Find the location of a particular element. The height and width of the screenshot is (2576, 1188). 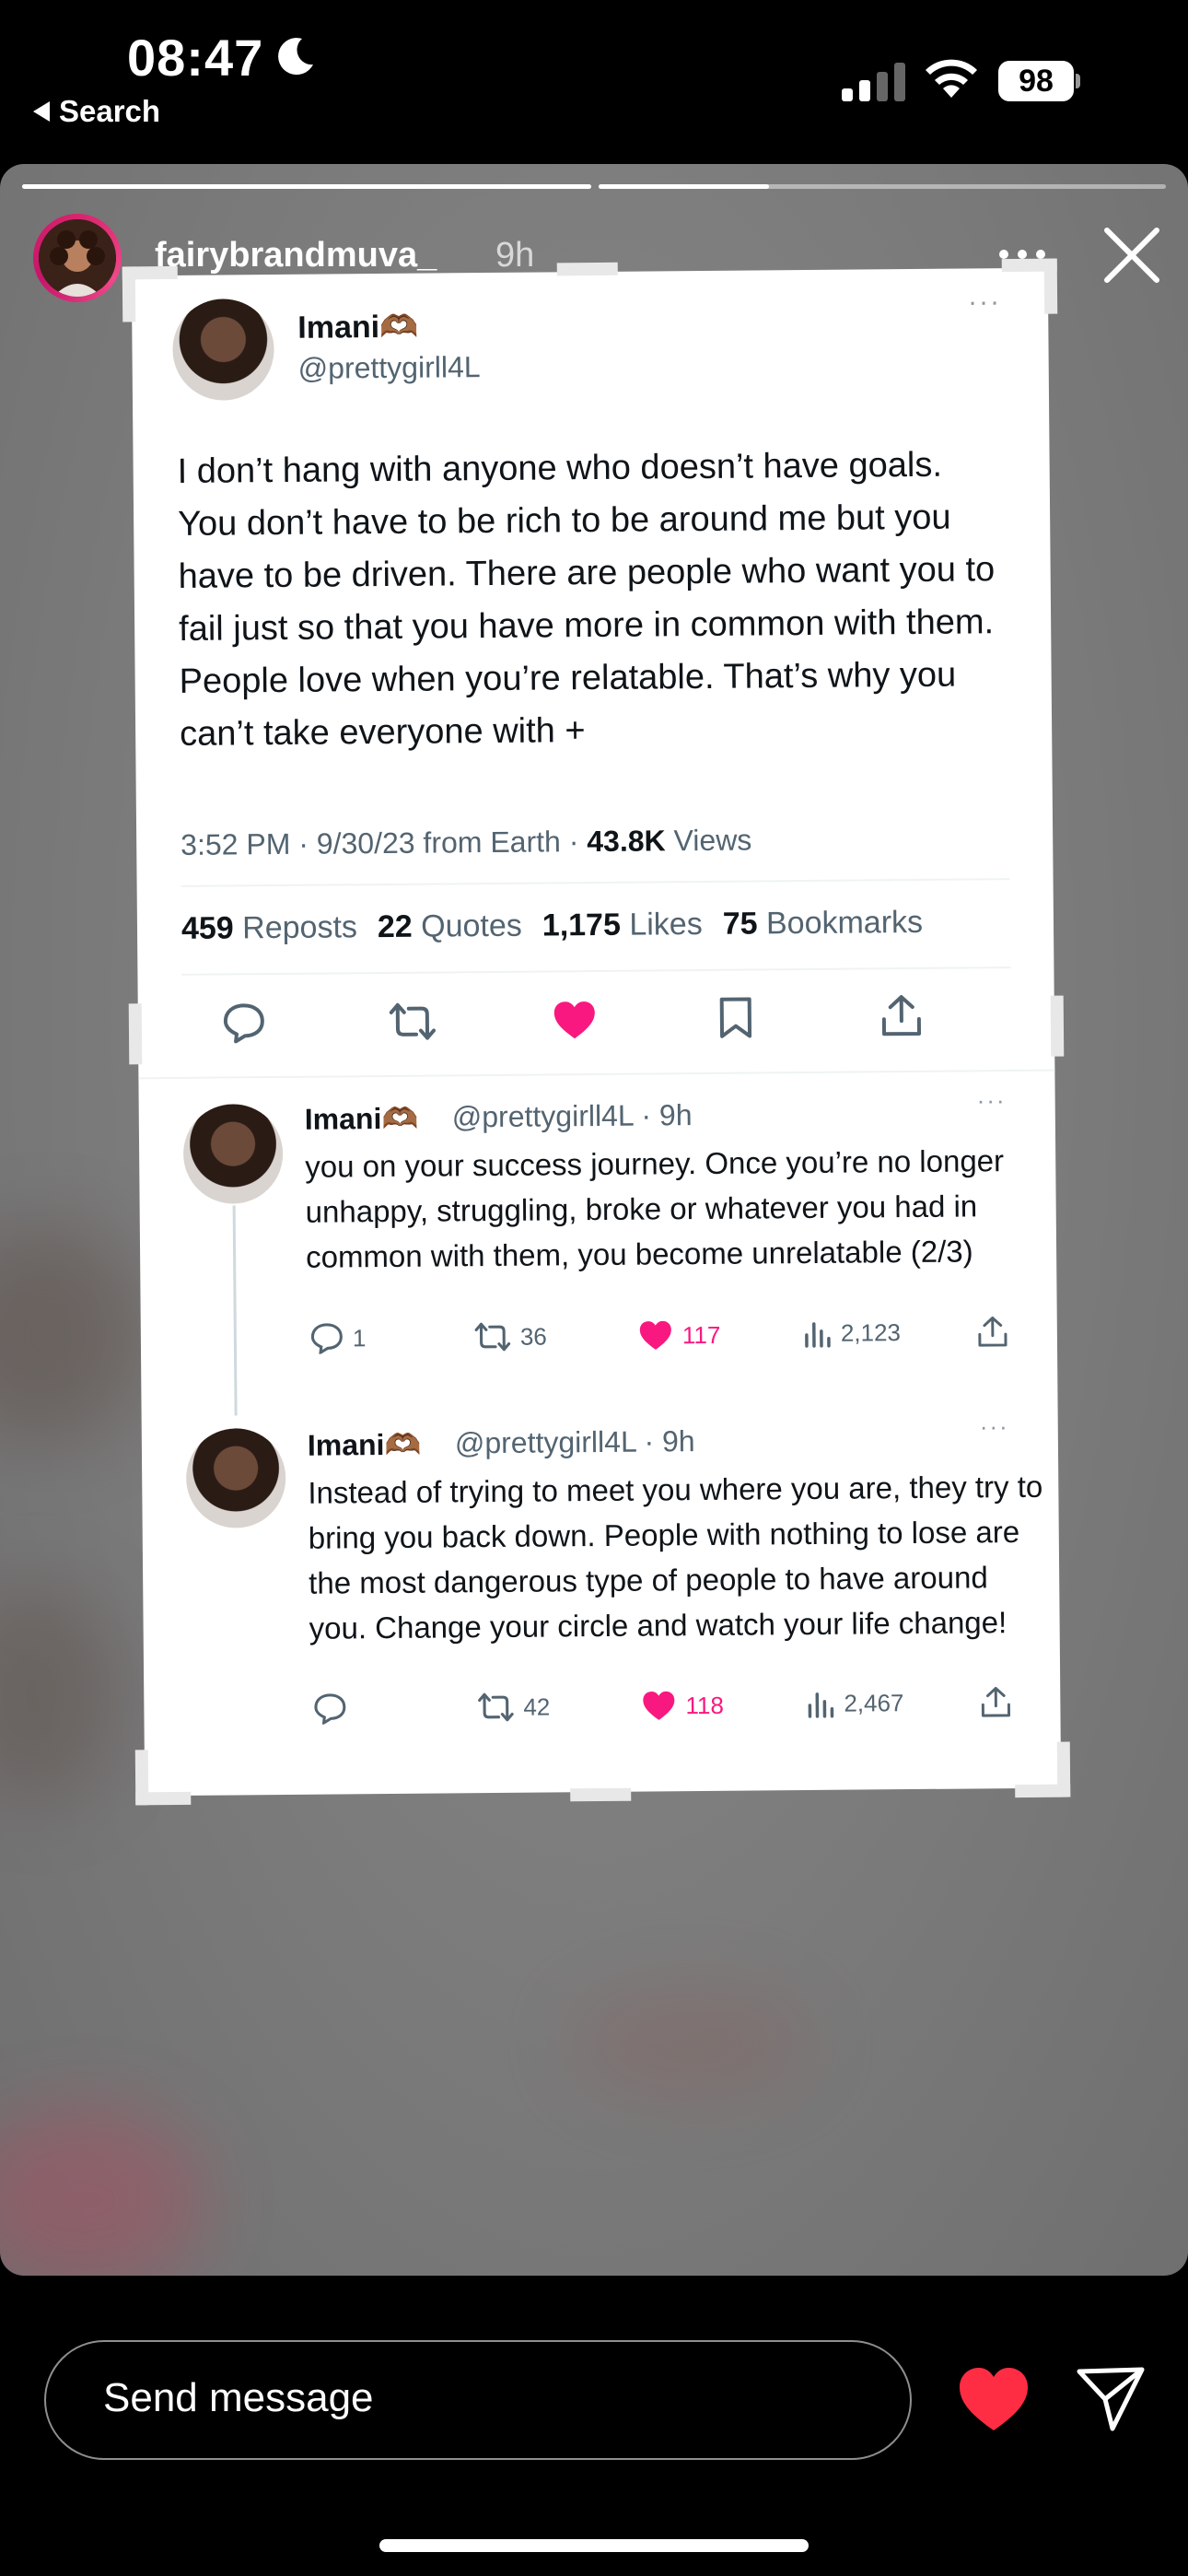

reply-repost-count: 36 is located at coordinates (510, 1336).